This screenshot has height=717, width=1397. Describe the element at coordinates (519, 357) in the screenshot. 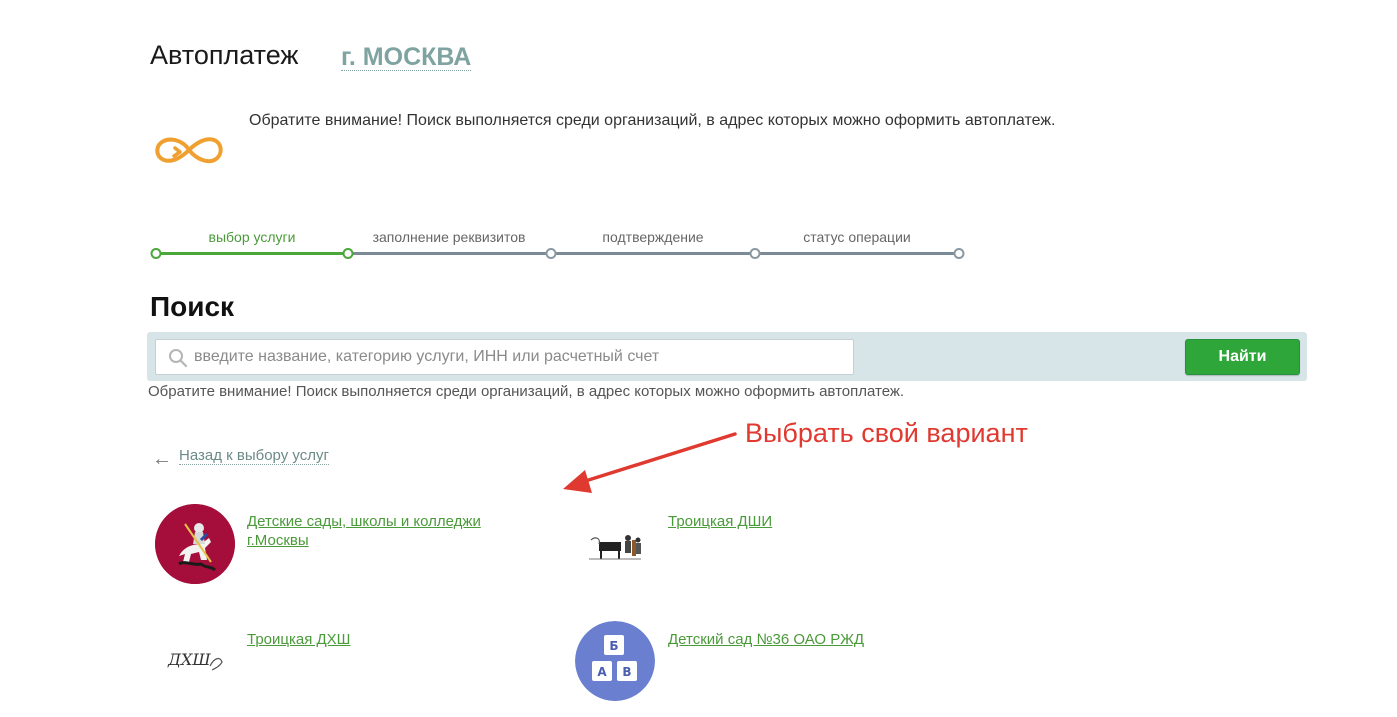

I see `search-input` at that location.